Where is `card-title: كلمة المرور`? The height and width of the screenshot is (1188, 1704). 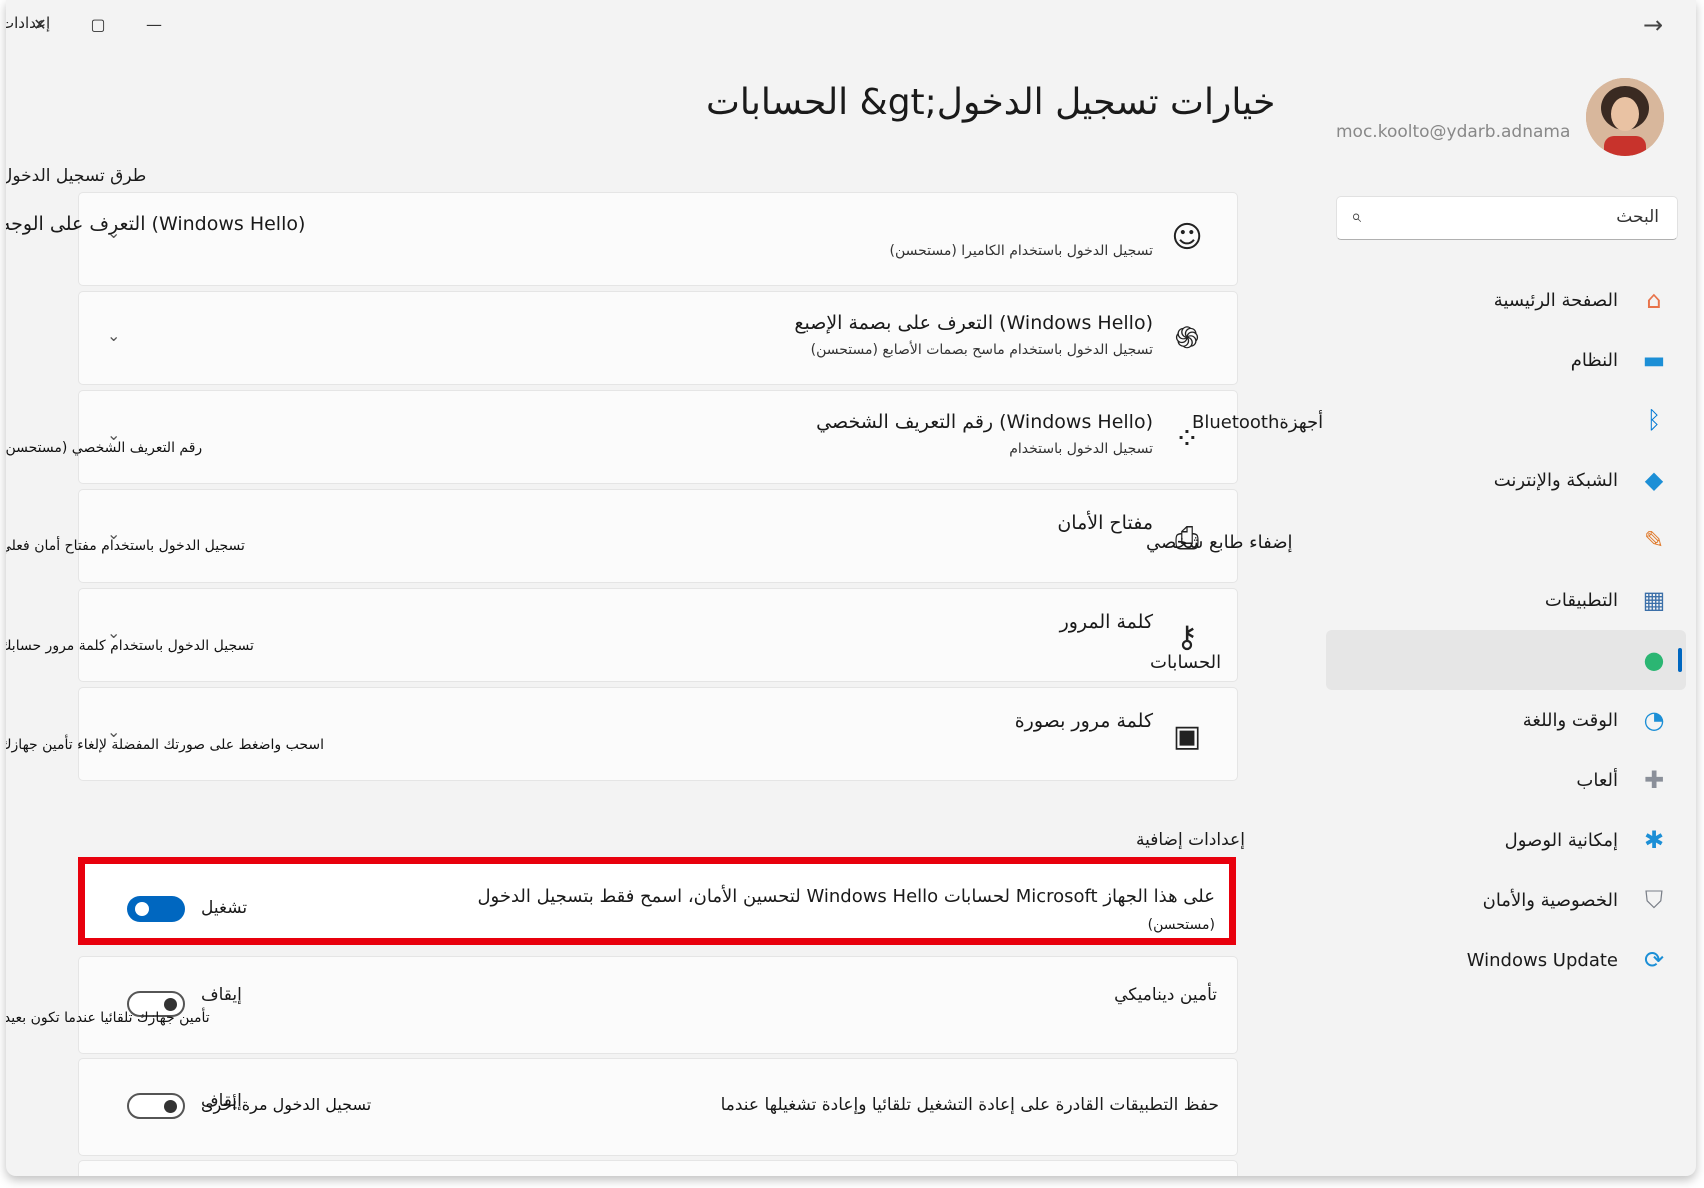
card-title: كلمة المرور is located at coordinates (1106, 622).